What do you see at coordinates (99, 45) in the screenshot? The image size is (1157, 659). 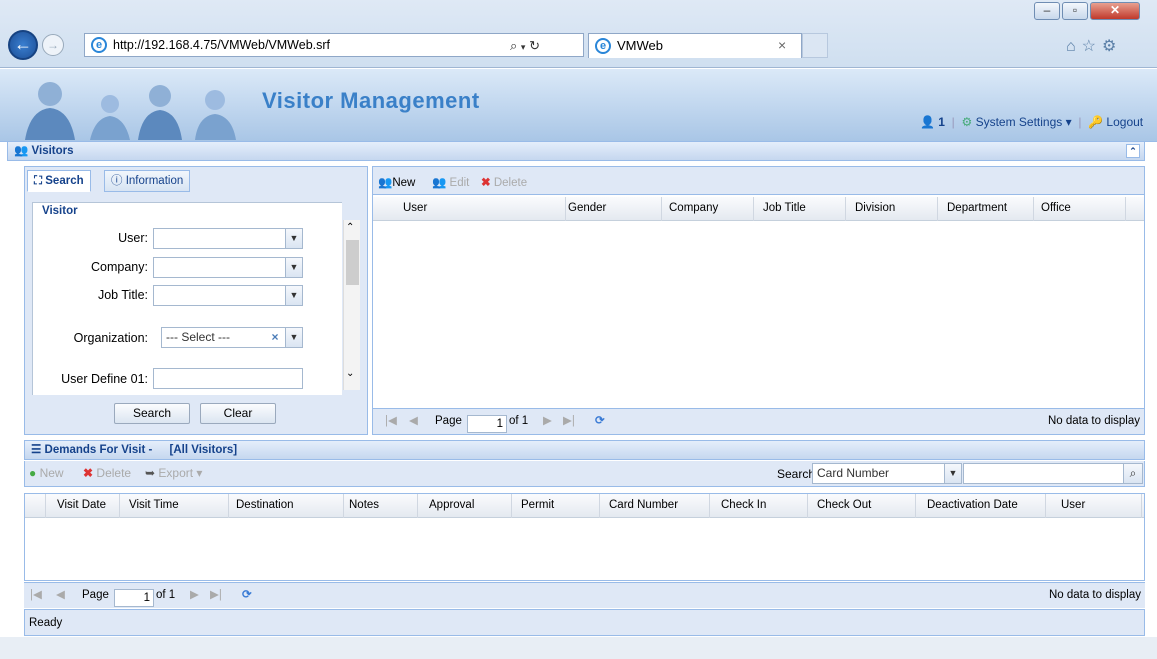 I see `ie-icon: e` at bounding box center [99, 45].